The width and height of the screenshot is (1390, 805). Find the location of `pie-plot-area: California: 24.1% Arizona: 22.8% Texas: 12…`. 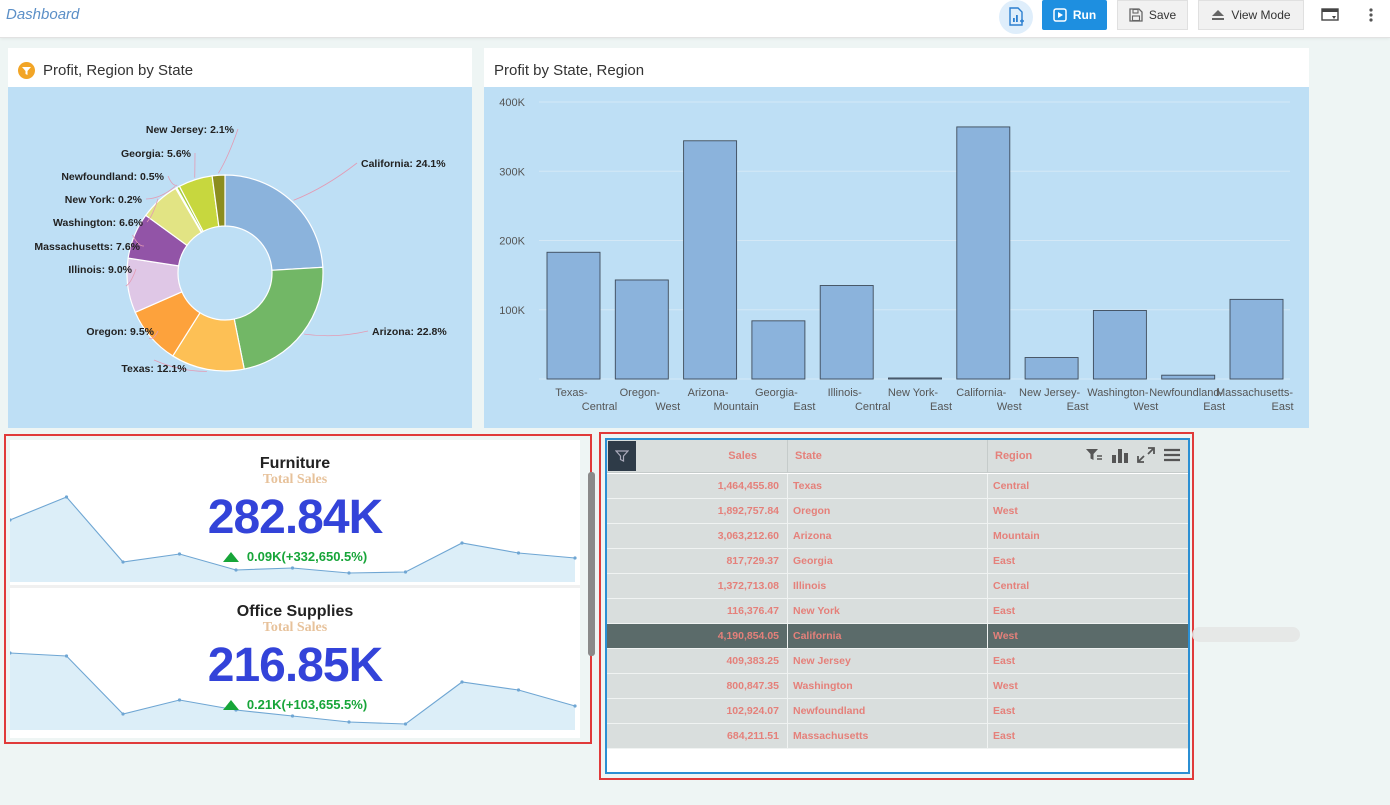

pie-plot-area: California: 24.1% Arizona: 22.8% Texas: 12… is located at coordinates (240, 257).